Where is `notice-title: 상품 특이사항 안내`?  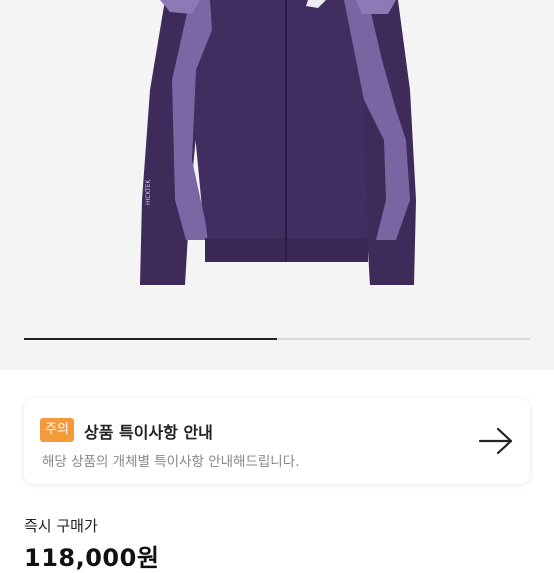
notice-title: 상품 특이사항 안내 is located at coordinates (148, 432).